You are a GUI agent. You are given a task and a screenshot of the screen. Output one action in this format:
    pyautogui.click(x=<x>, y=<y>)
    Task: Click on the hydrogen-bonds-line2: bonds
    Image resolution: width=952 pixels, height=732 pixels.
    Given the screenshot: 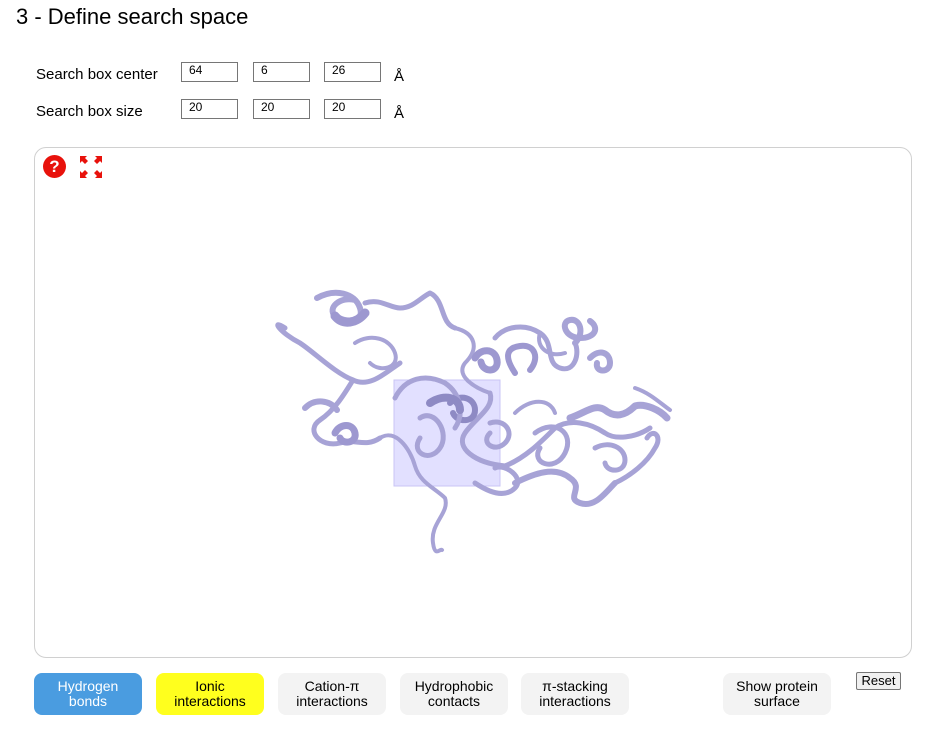 What is the action you would take?
    pyautogui.click(x=88, y=701)
    